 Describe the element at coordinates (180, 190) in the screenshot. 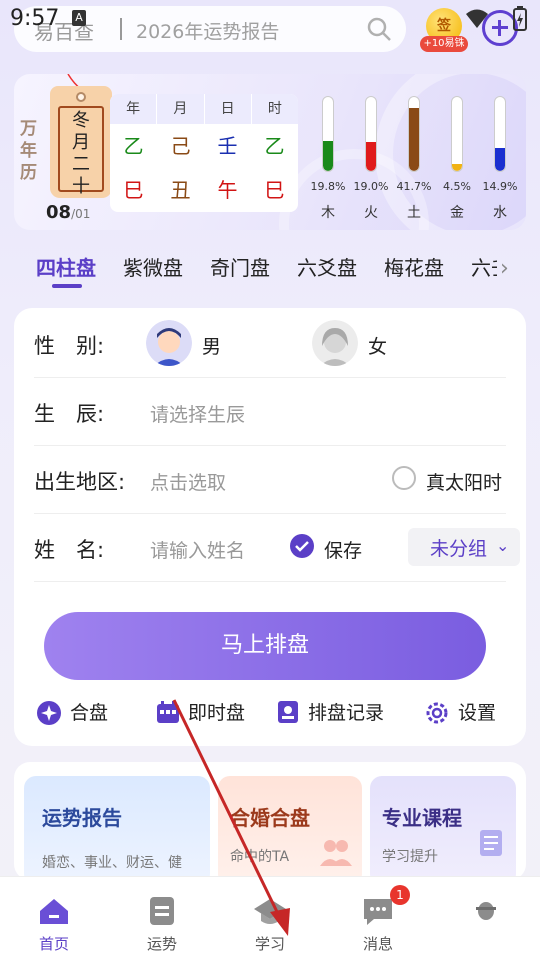

I see `earthly-branch: 丑` at that location.